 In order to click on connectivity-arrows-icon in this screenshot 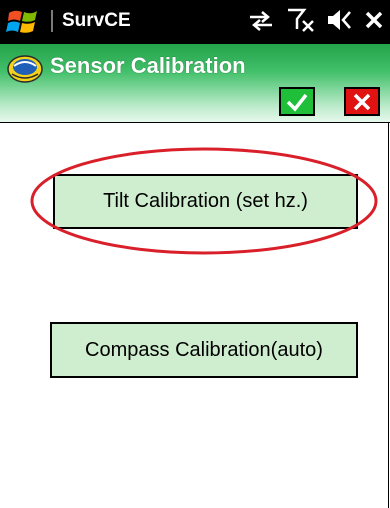, I will do `click(261, 22)`.